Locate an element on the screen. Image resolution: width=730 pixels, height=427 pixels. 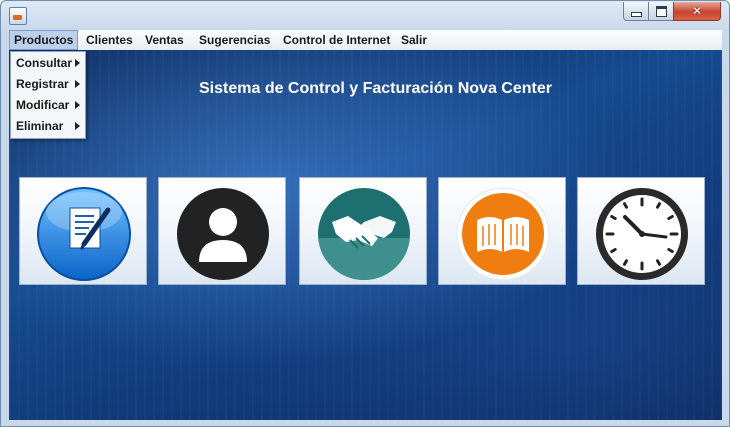
handshake-icon is located at coordinates (364, 234).